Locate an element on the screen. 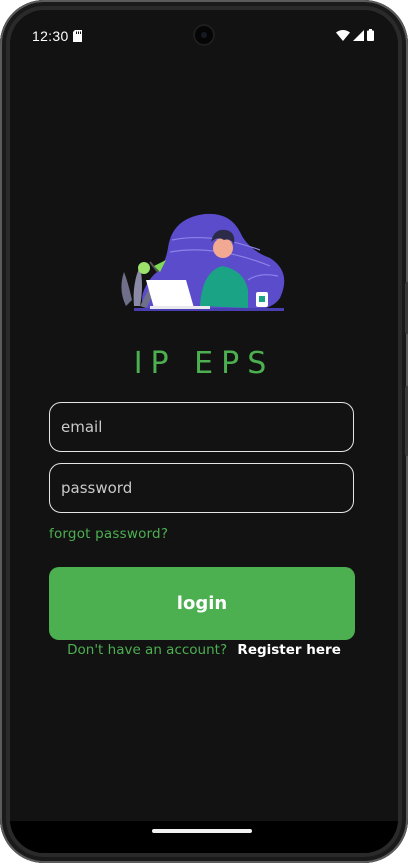 This screenshot has width=408, height=863. password-input is located at coordinates (201, 488).